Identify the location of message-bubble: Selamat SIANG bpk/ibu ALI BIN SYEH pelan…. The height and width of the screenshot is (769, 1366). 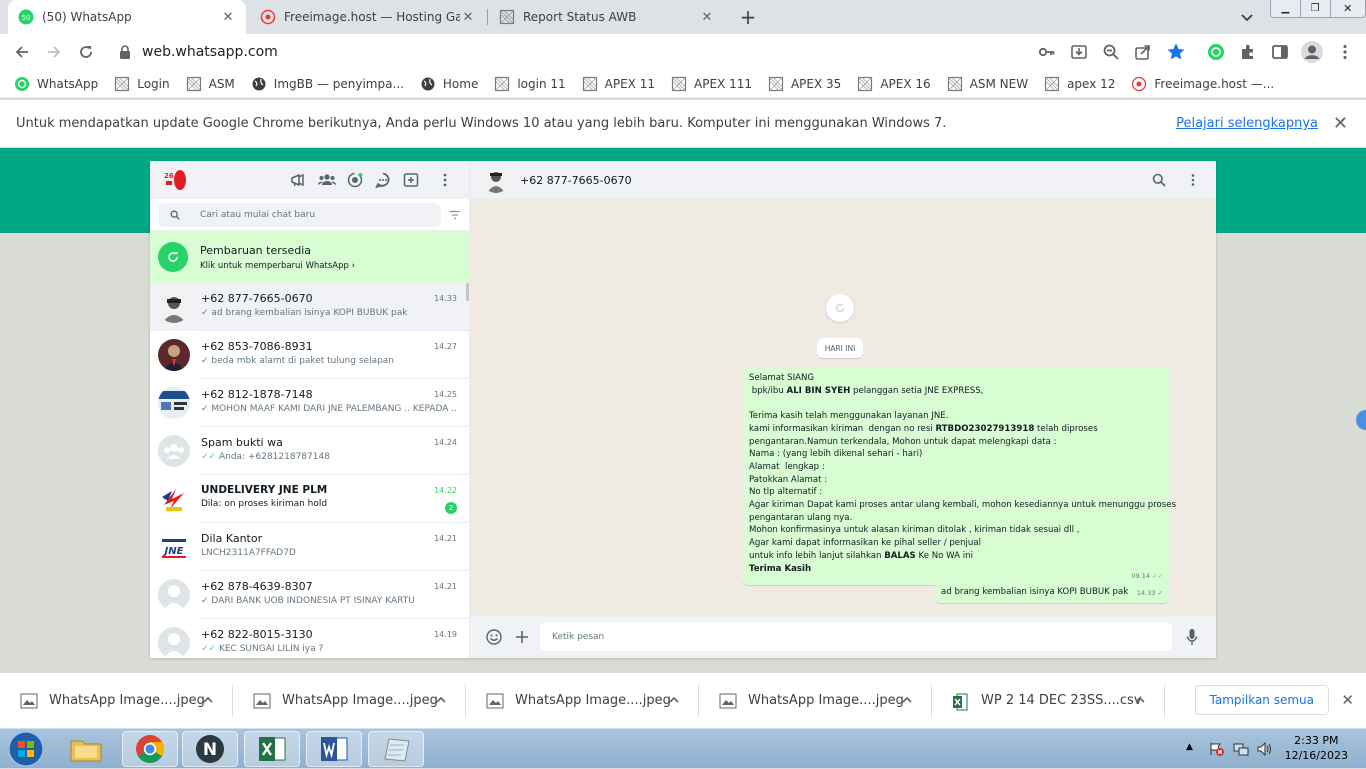
(959, 476).